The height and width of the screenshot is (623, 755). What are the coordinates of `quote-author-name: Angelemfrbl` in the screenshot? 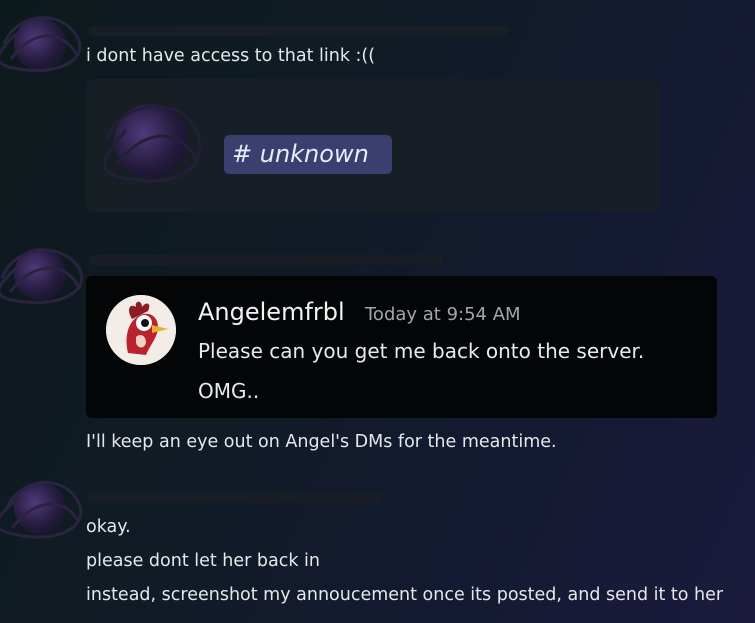 It's located at (271, 312).